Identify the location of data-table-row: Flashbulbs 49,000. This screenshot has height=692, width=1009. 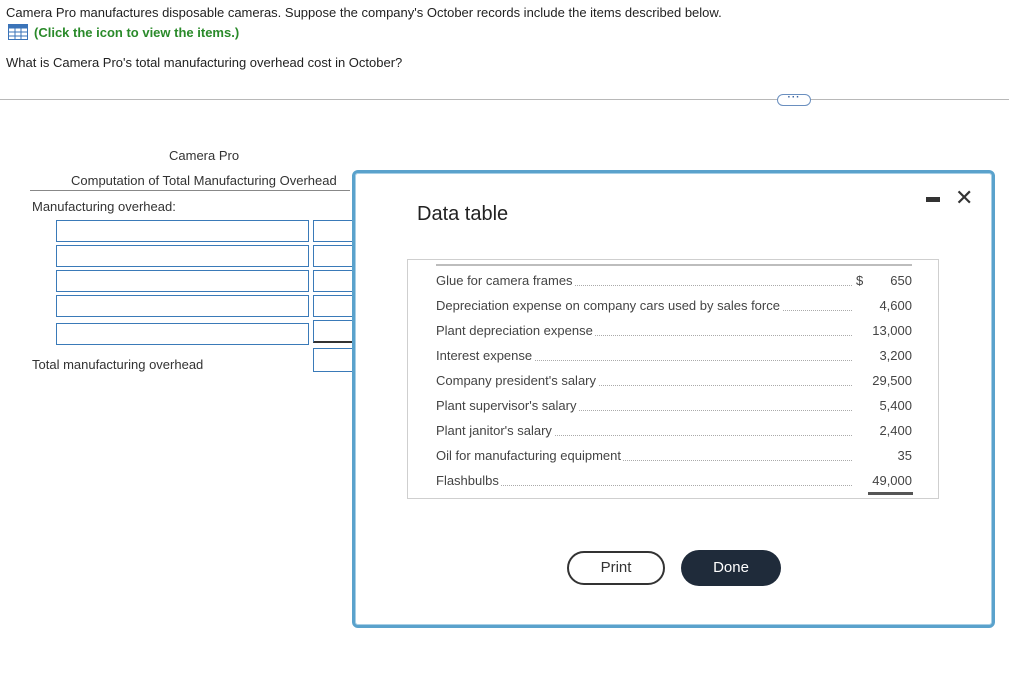
(674, 482).